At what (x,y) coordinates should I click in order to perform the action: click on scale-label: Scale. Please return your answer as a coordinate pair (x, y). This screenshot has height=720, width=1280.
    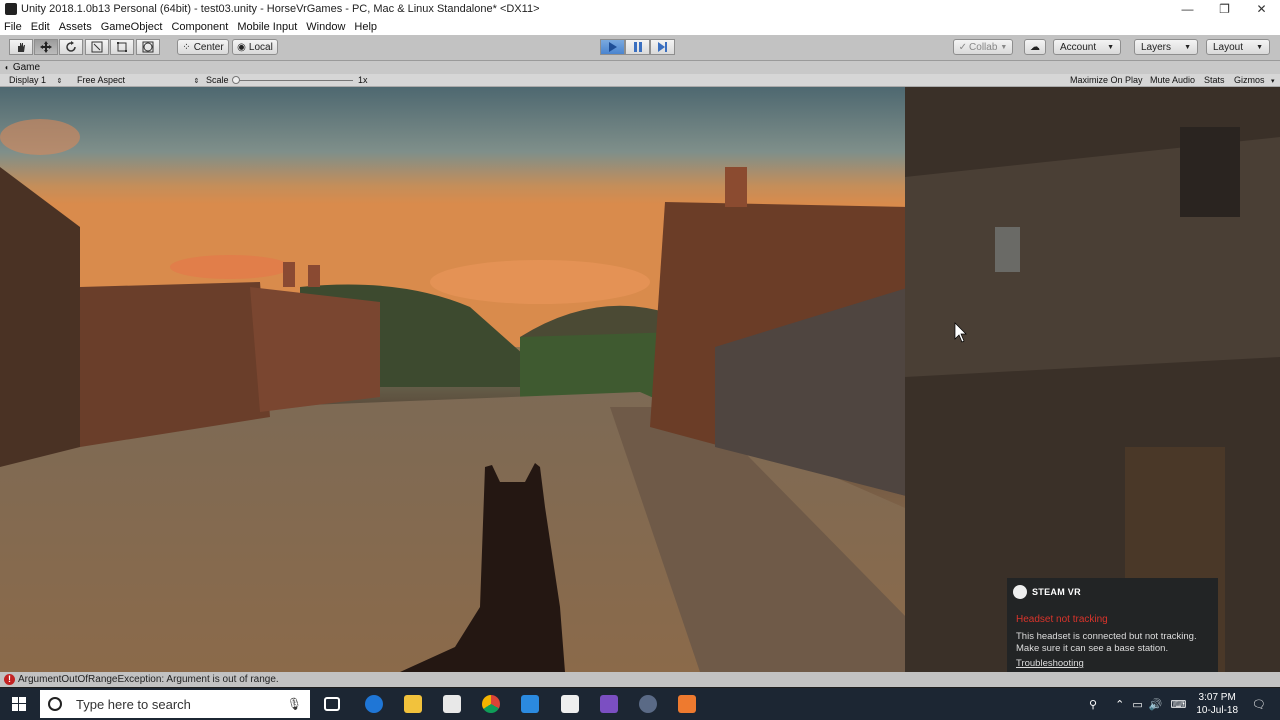
    Looking at the image, I should click on (217, 80).